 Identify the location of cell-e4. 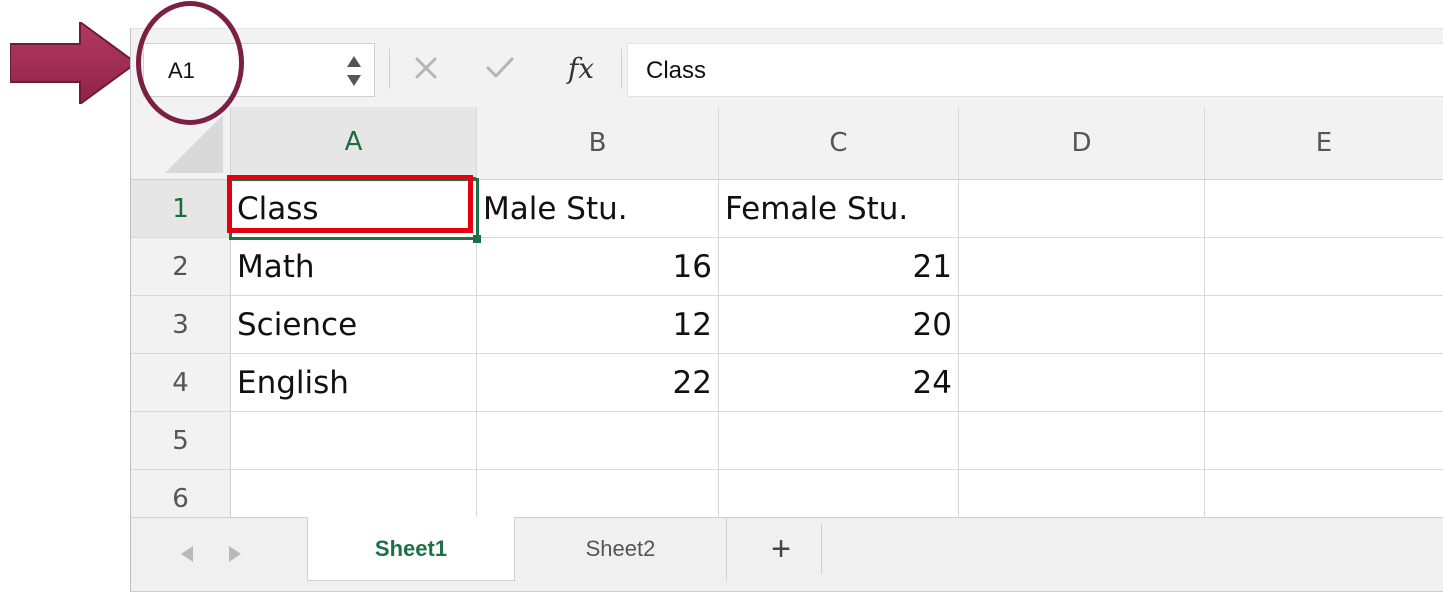
(1324, 383).